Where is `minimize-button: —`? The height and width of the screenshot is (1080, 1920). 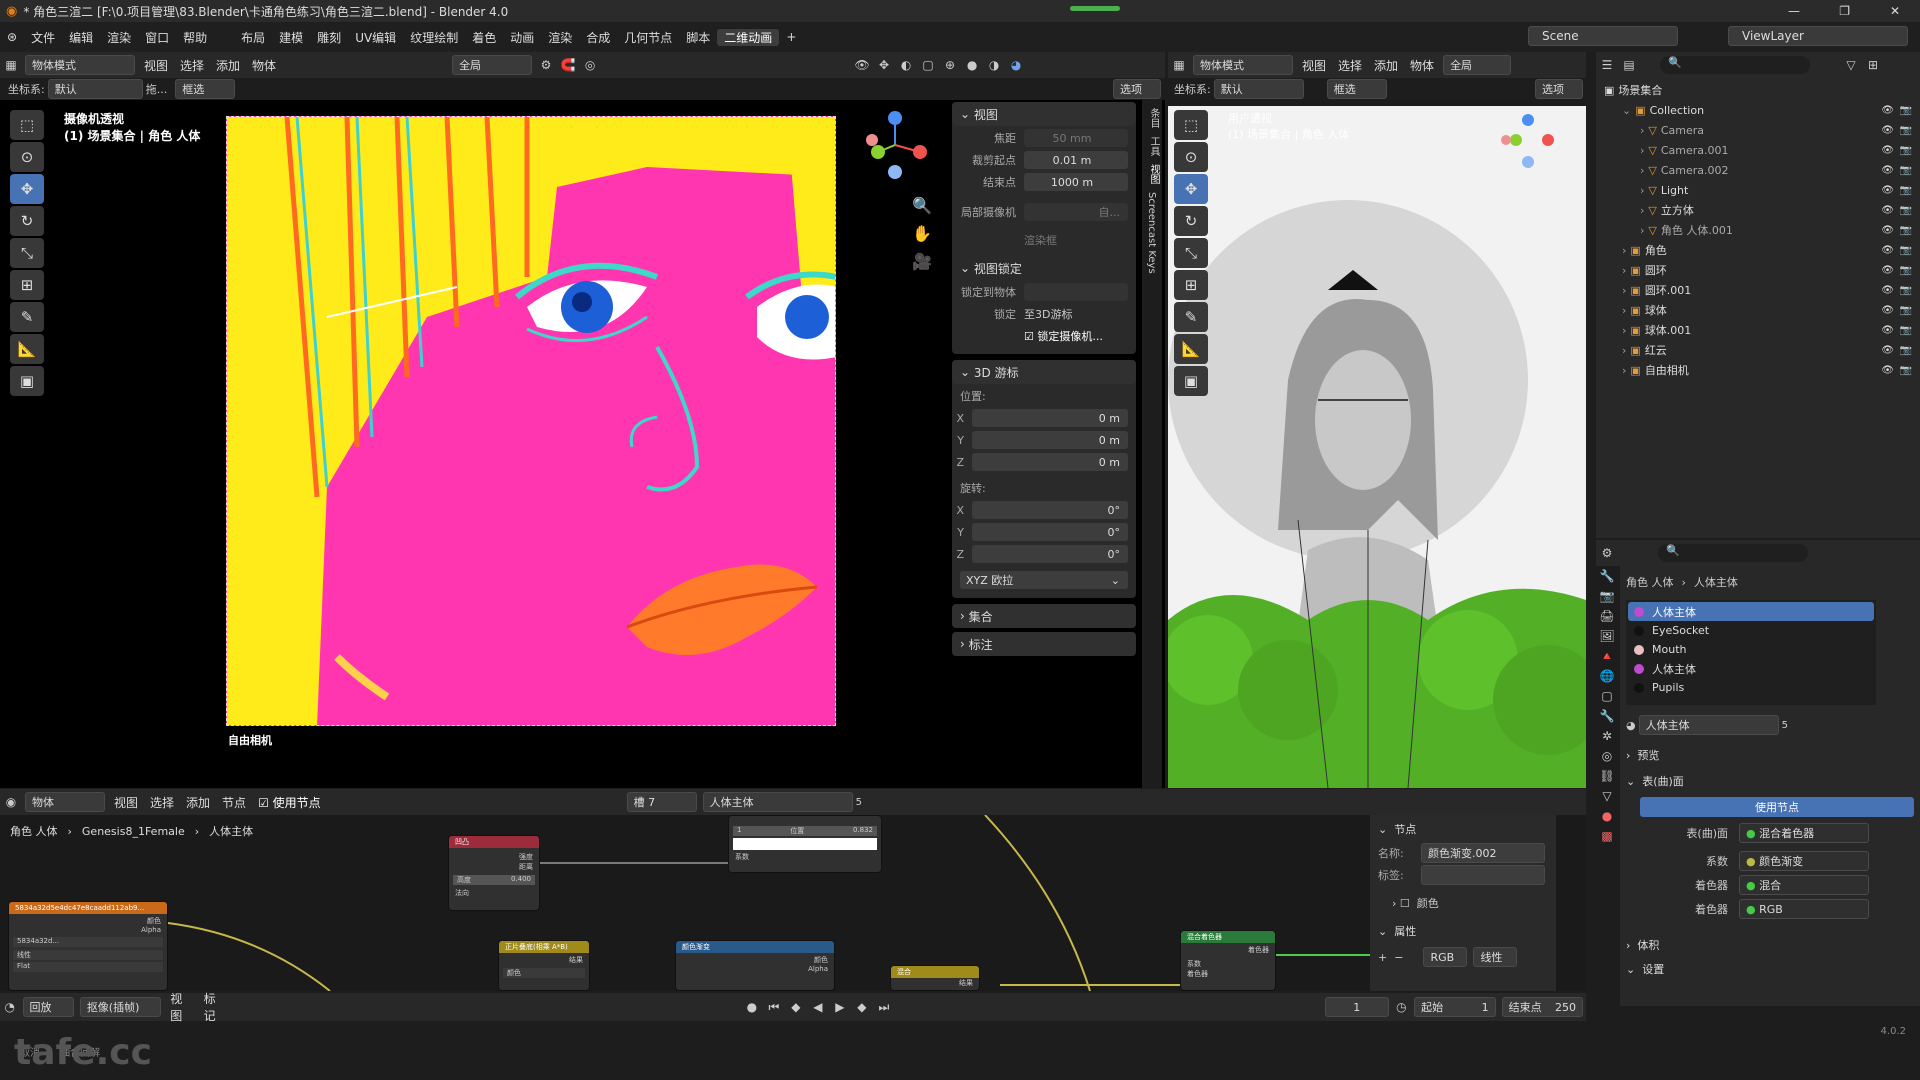
minimize-button: — is located at coordinates (1794, 11).